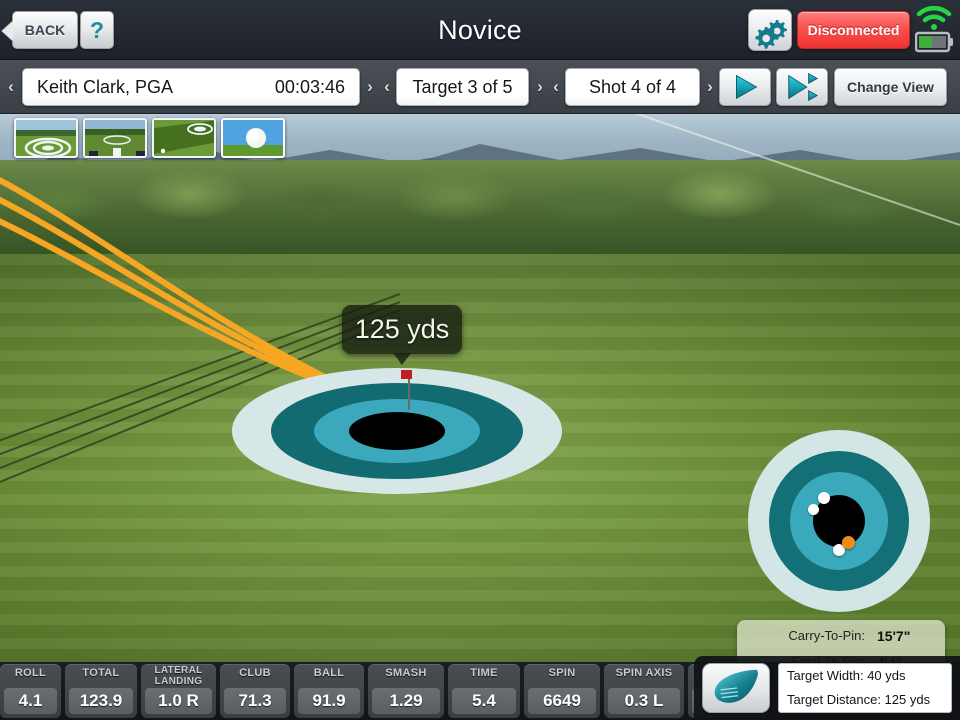 Image resolution: width=960 pixels, height=720 pixels. I want to click on stat-lateral-landing: LATERAL LANDING 1.0 R, so click(178, 691).